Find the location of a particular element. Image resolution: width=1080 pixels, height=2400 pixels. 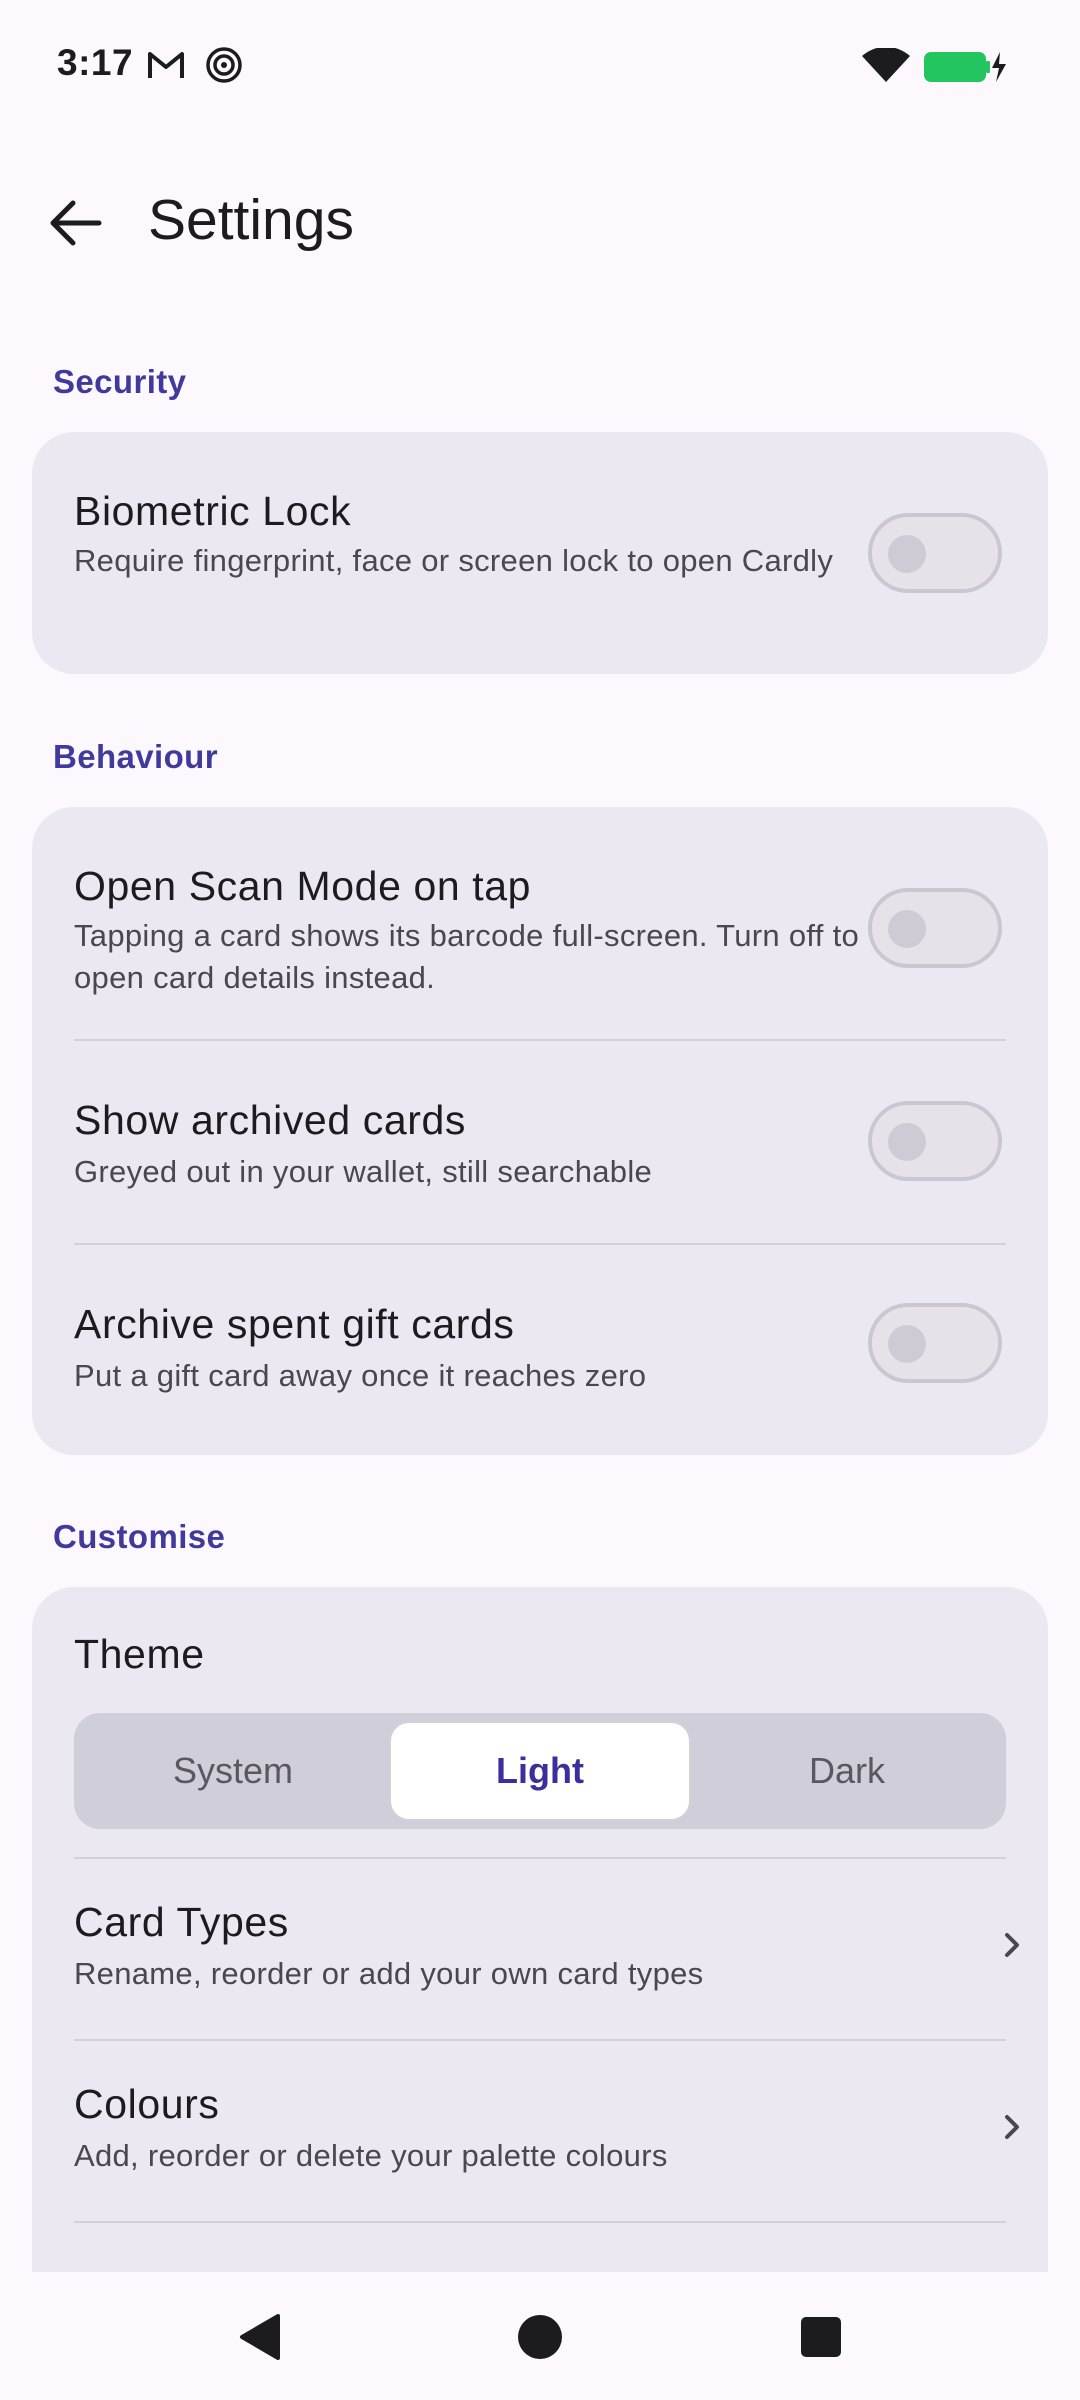

archive-gift-toggle is located at coordinates (935, 1343).